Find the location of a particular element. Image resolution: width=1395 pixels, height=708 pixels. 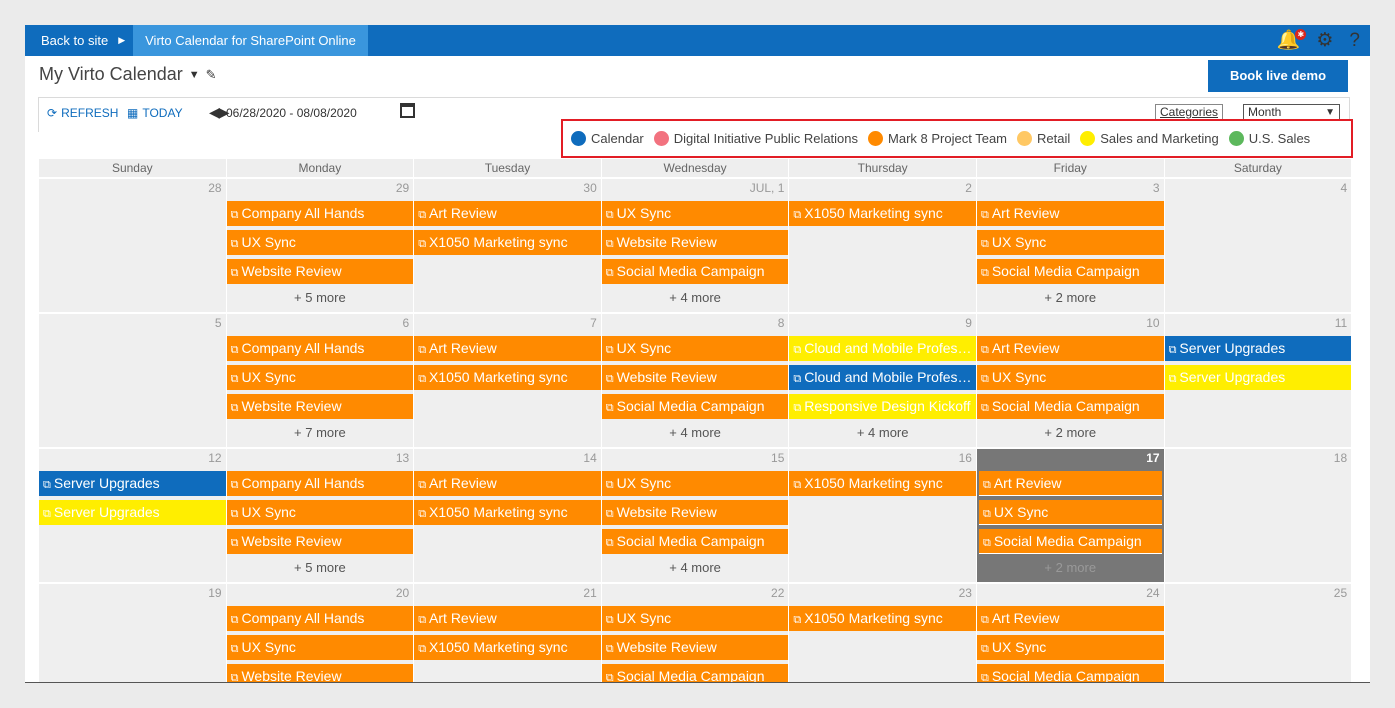

settings-gear-icon: ⚙ is located at coordinates (1324, 40).